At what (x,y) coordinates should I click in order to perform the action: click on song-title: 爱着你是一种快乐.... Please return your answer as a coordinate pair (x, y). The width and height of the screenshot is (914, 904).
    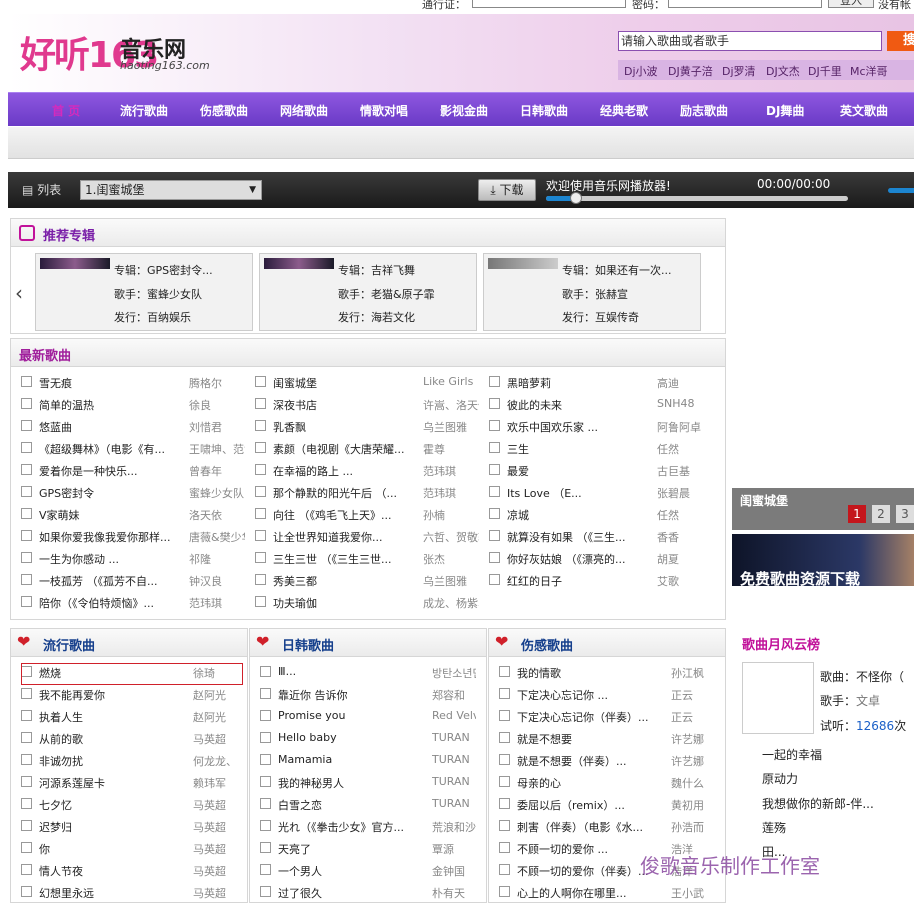
    Looking at the image, I should click on (118, 471).